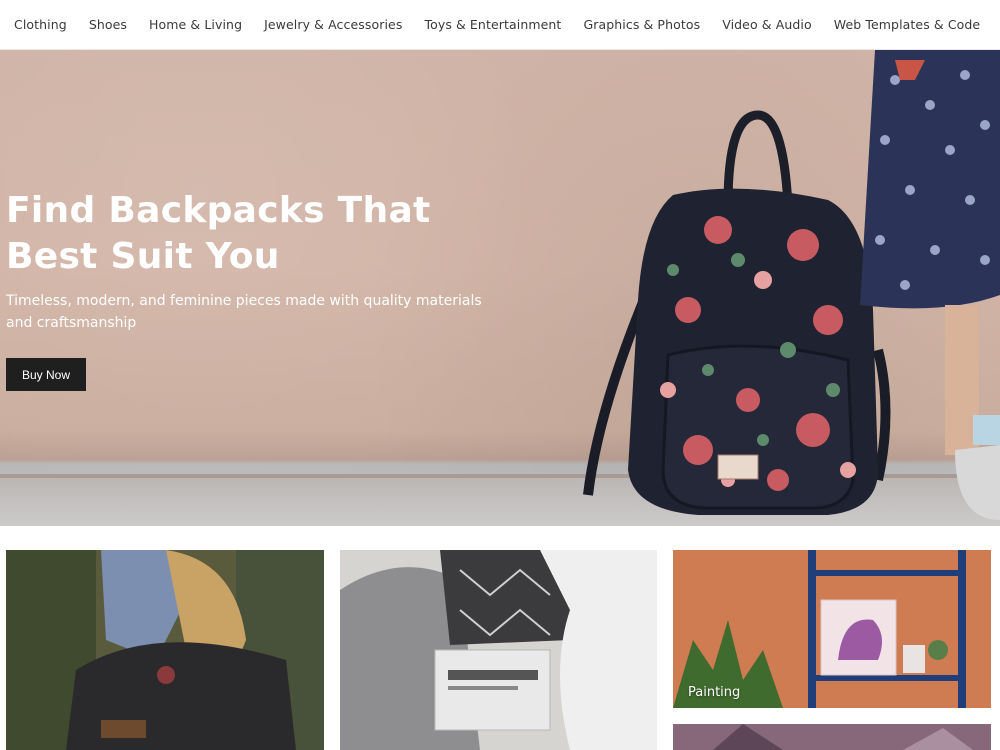 The height and width of the screenshot is (750, 1000). I want to click on nav-item-video-audio: Video & Audio, so click(767, 24).